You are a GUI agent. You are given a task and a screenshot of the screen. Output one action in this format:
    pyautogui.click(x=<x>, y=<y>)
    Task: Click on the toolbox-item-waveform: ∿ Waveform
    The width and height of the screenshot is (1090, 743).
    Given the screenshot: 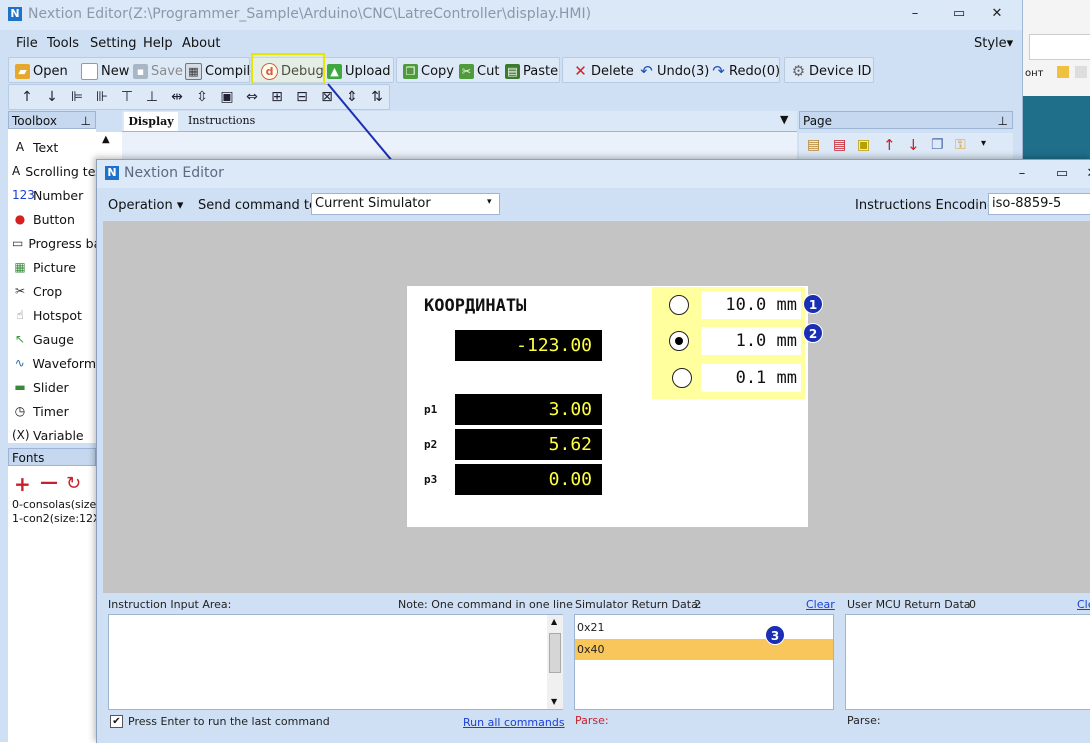 What is the action you would take?
    pyautogui.click(x=54, y=363)
    